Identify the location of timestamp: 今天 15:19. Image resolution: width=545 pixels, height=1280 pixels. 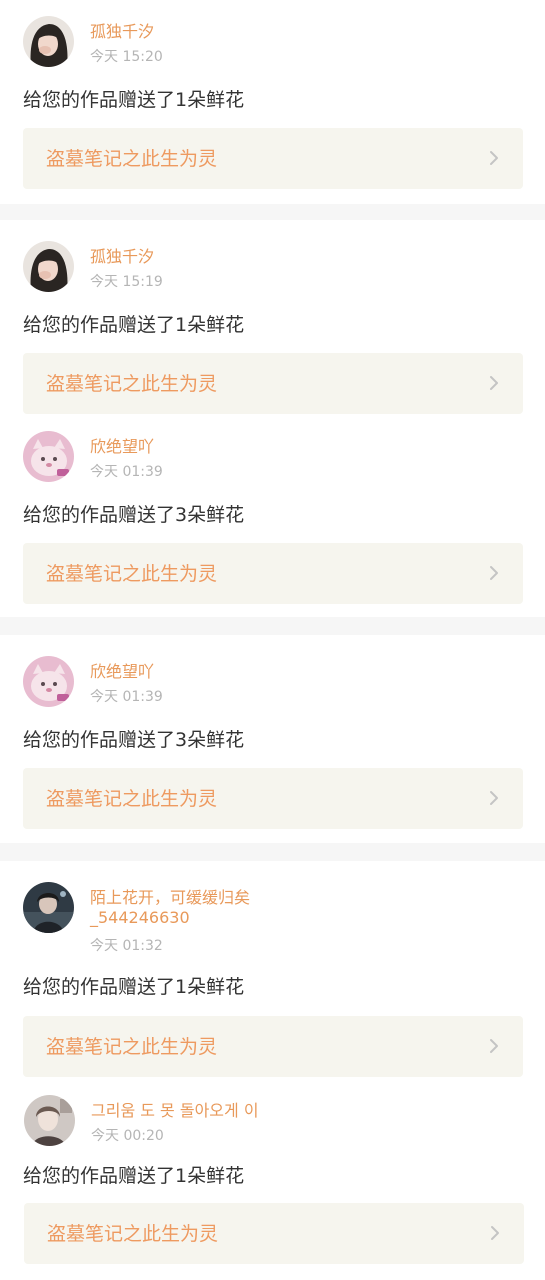
(126, 282).